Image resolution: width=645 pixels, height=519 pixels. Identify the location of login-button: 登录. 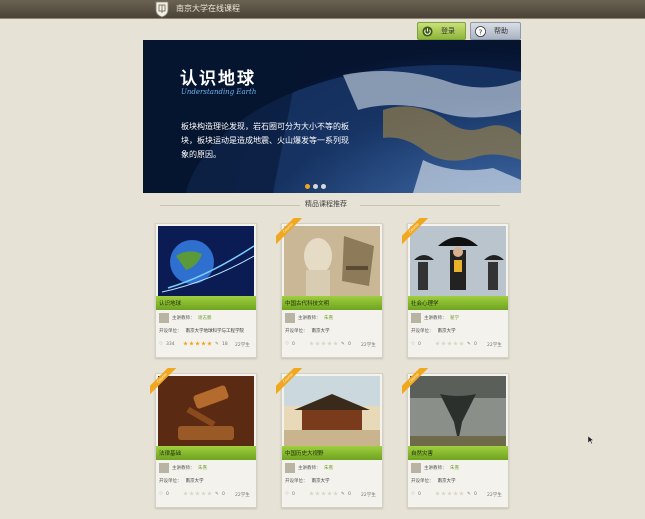
(441, 31).